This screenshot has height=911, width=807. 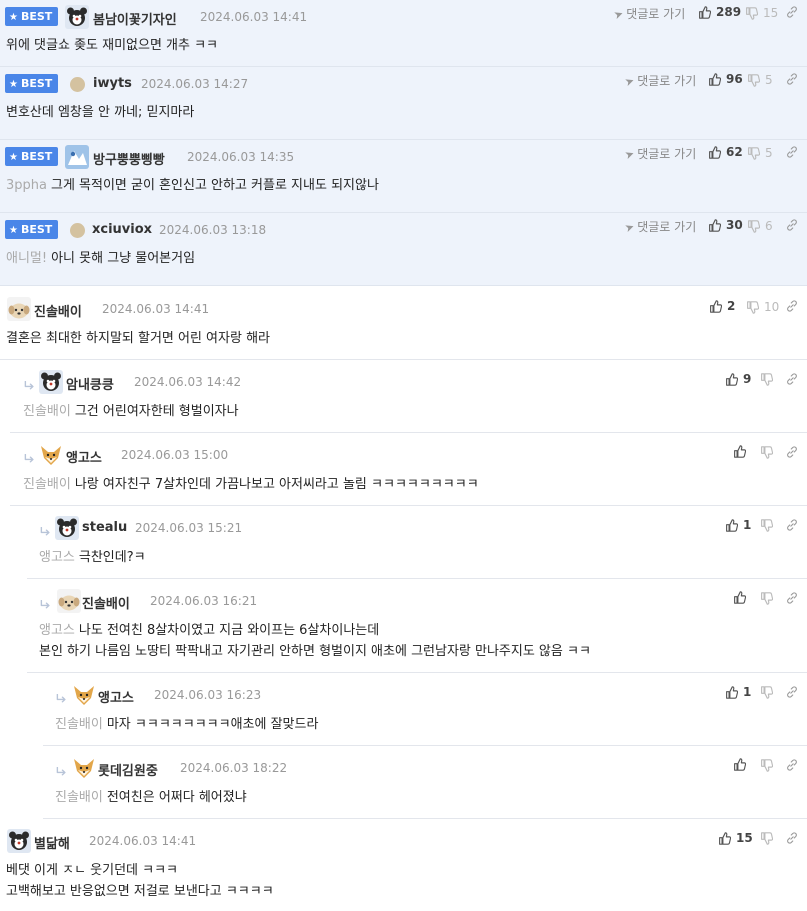 What do you see at coordinates (26, 185) in the screenshot?
I see `reply-mention: 3ppha` at bounding box center [26, 185].